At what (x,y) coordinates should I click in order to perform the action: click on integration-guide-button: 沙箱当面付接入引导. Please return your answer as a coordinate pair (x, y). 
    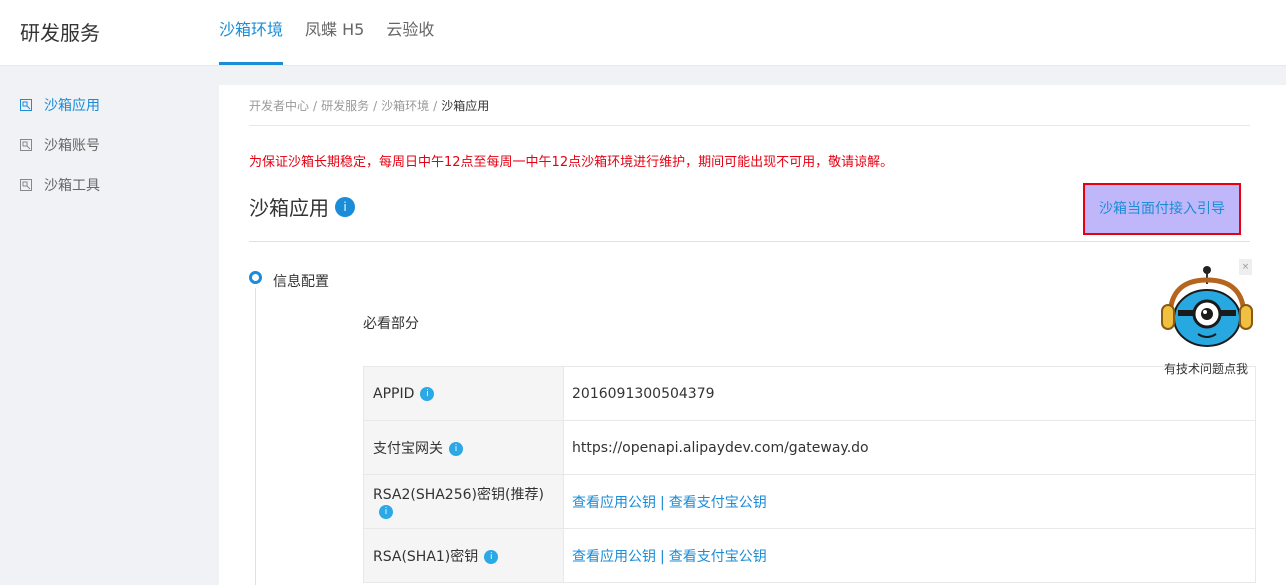
    Looking at the image, I should click on (1162, 209).